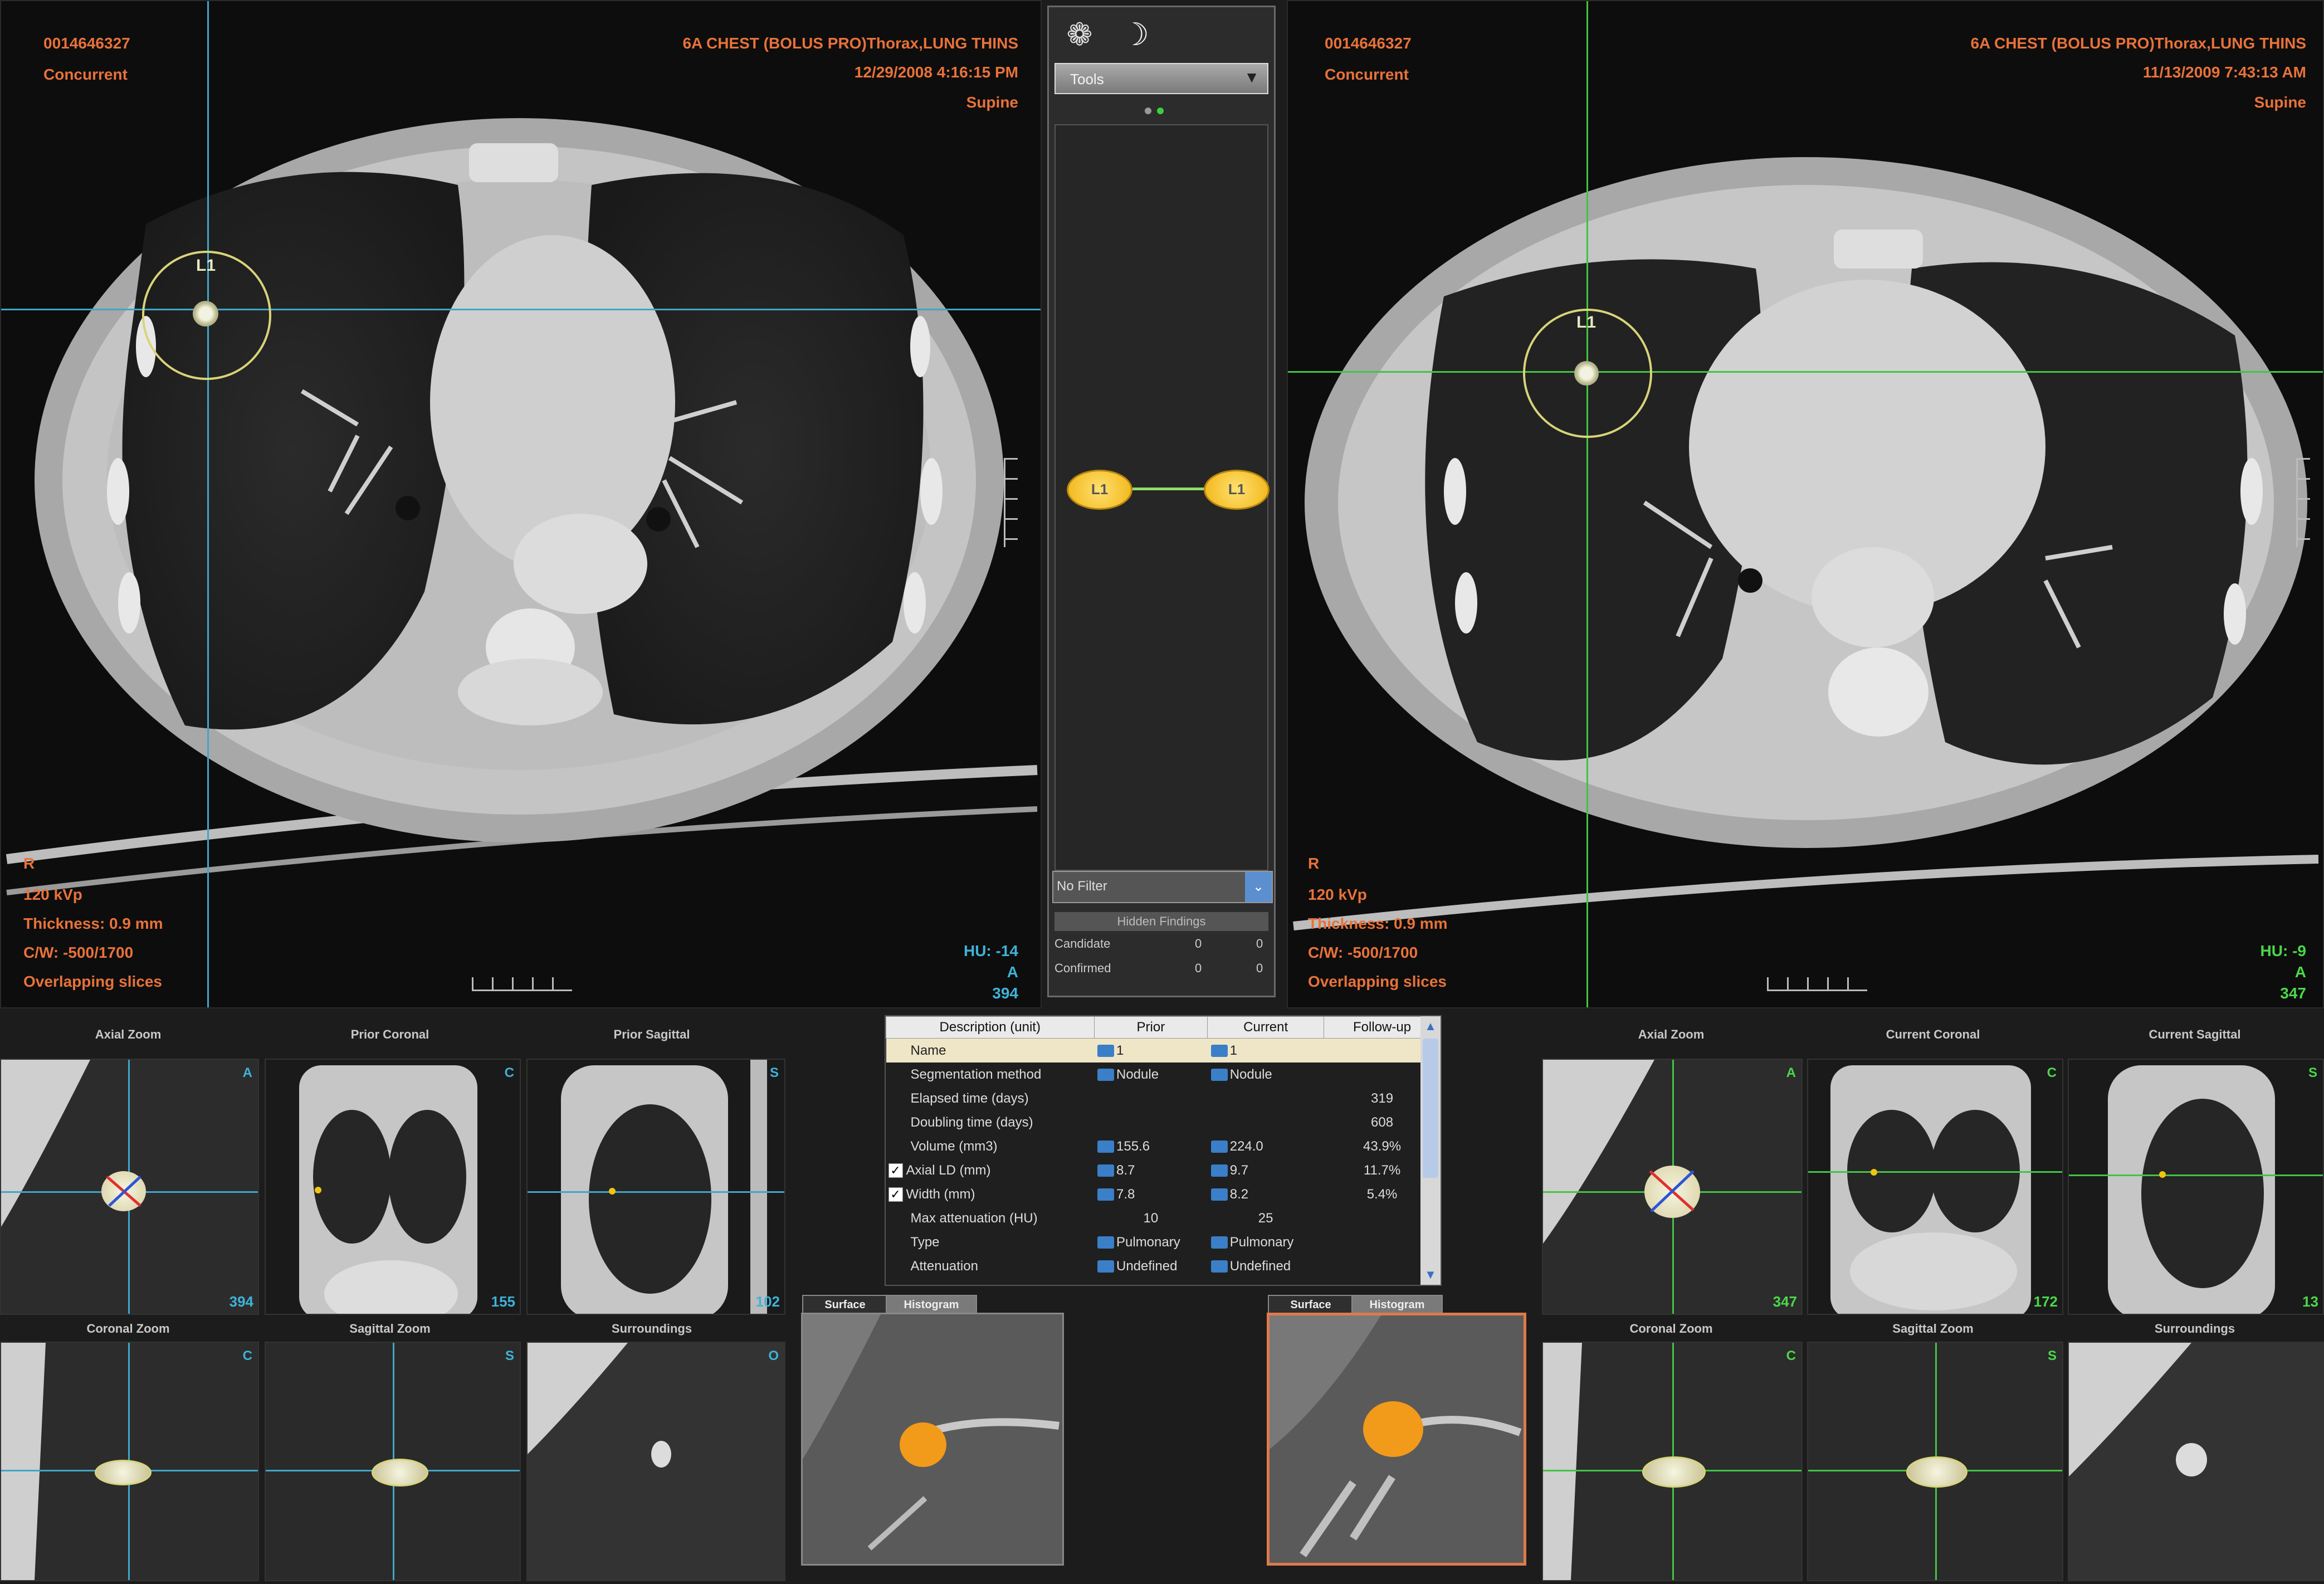 Image resolution: width=2324 pixels, height=1584 pixels. Describe the element at coordinates (1311, 1305) in the screenshot. I see `current-surface-tab: Surface` at that location.